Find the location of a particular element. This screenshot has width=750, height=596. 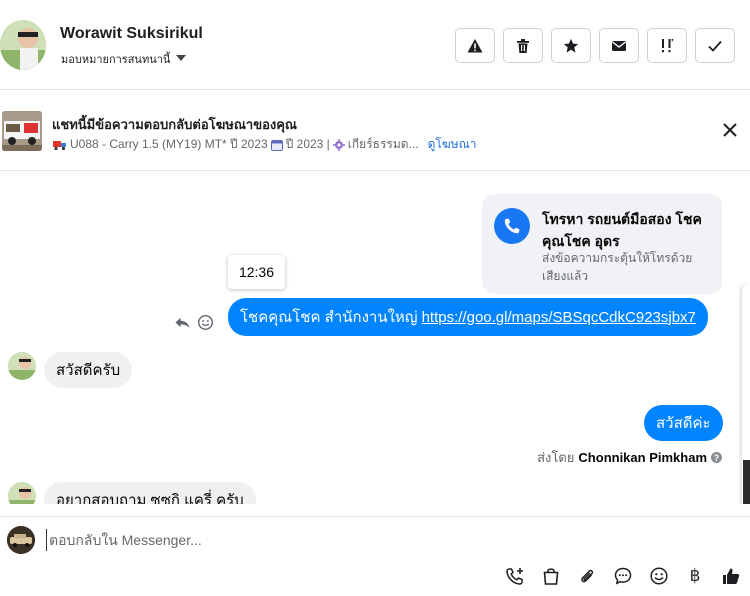

gear-icon is located at coordinates (338, 144).